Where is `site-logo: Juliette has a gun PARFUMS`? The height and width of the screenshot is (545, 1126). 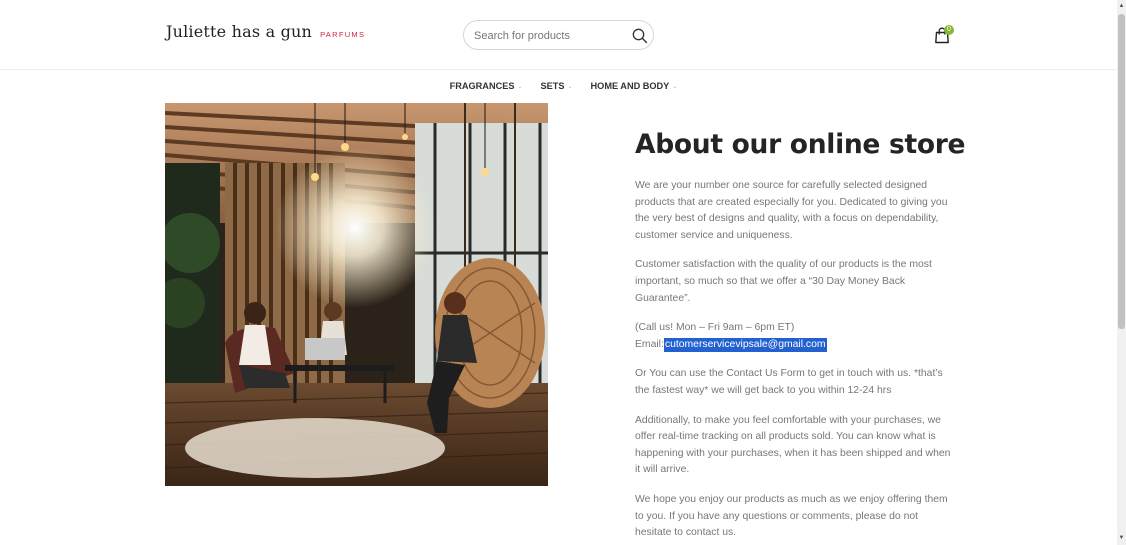 site-logo: Juliette has a gun PARFUMS is located at coordinates (265, 31).